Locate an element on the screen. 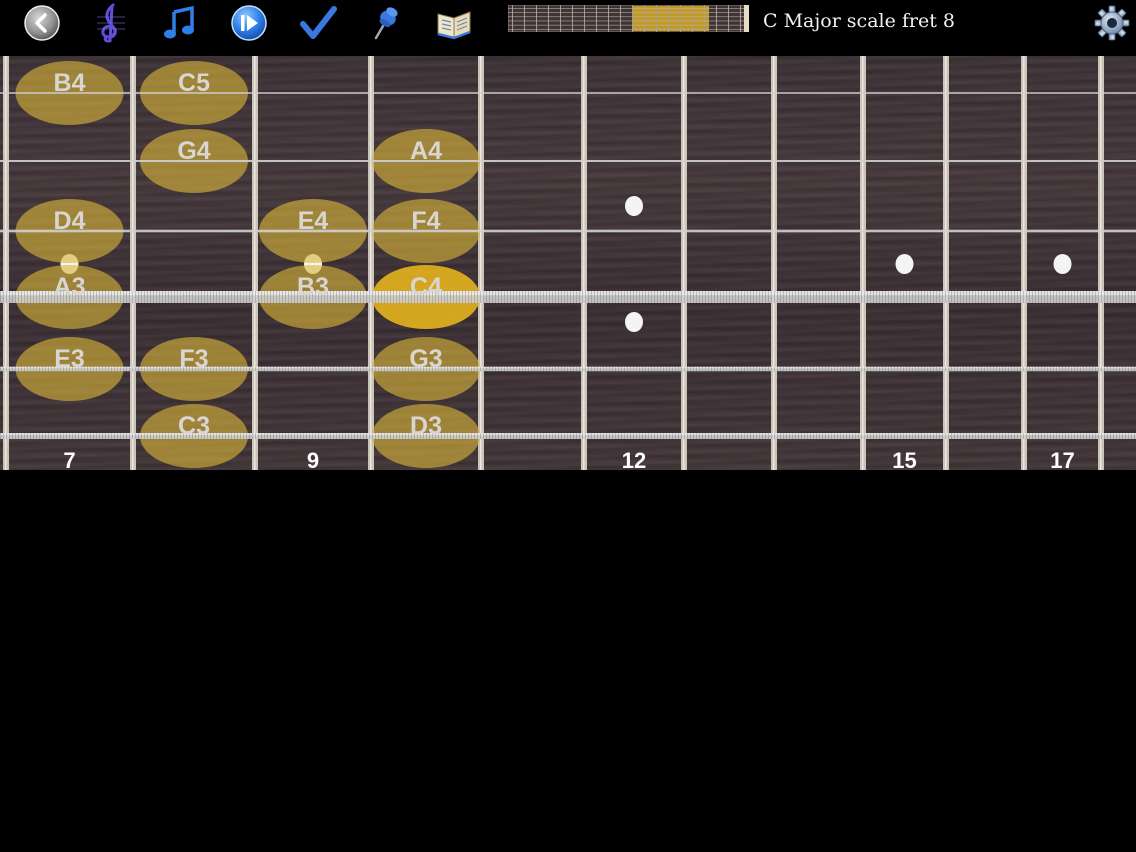 Image resolution: width=1136 pixels, height=852 pixels. play-button is located at coordinates (249, 23).